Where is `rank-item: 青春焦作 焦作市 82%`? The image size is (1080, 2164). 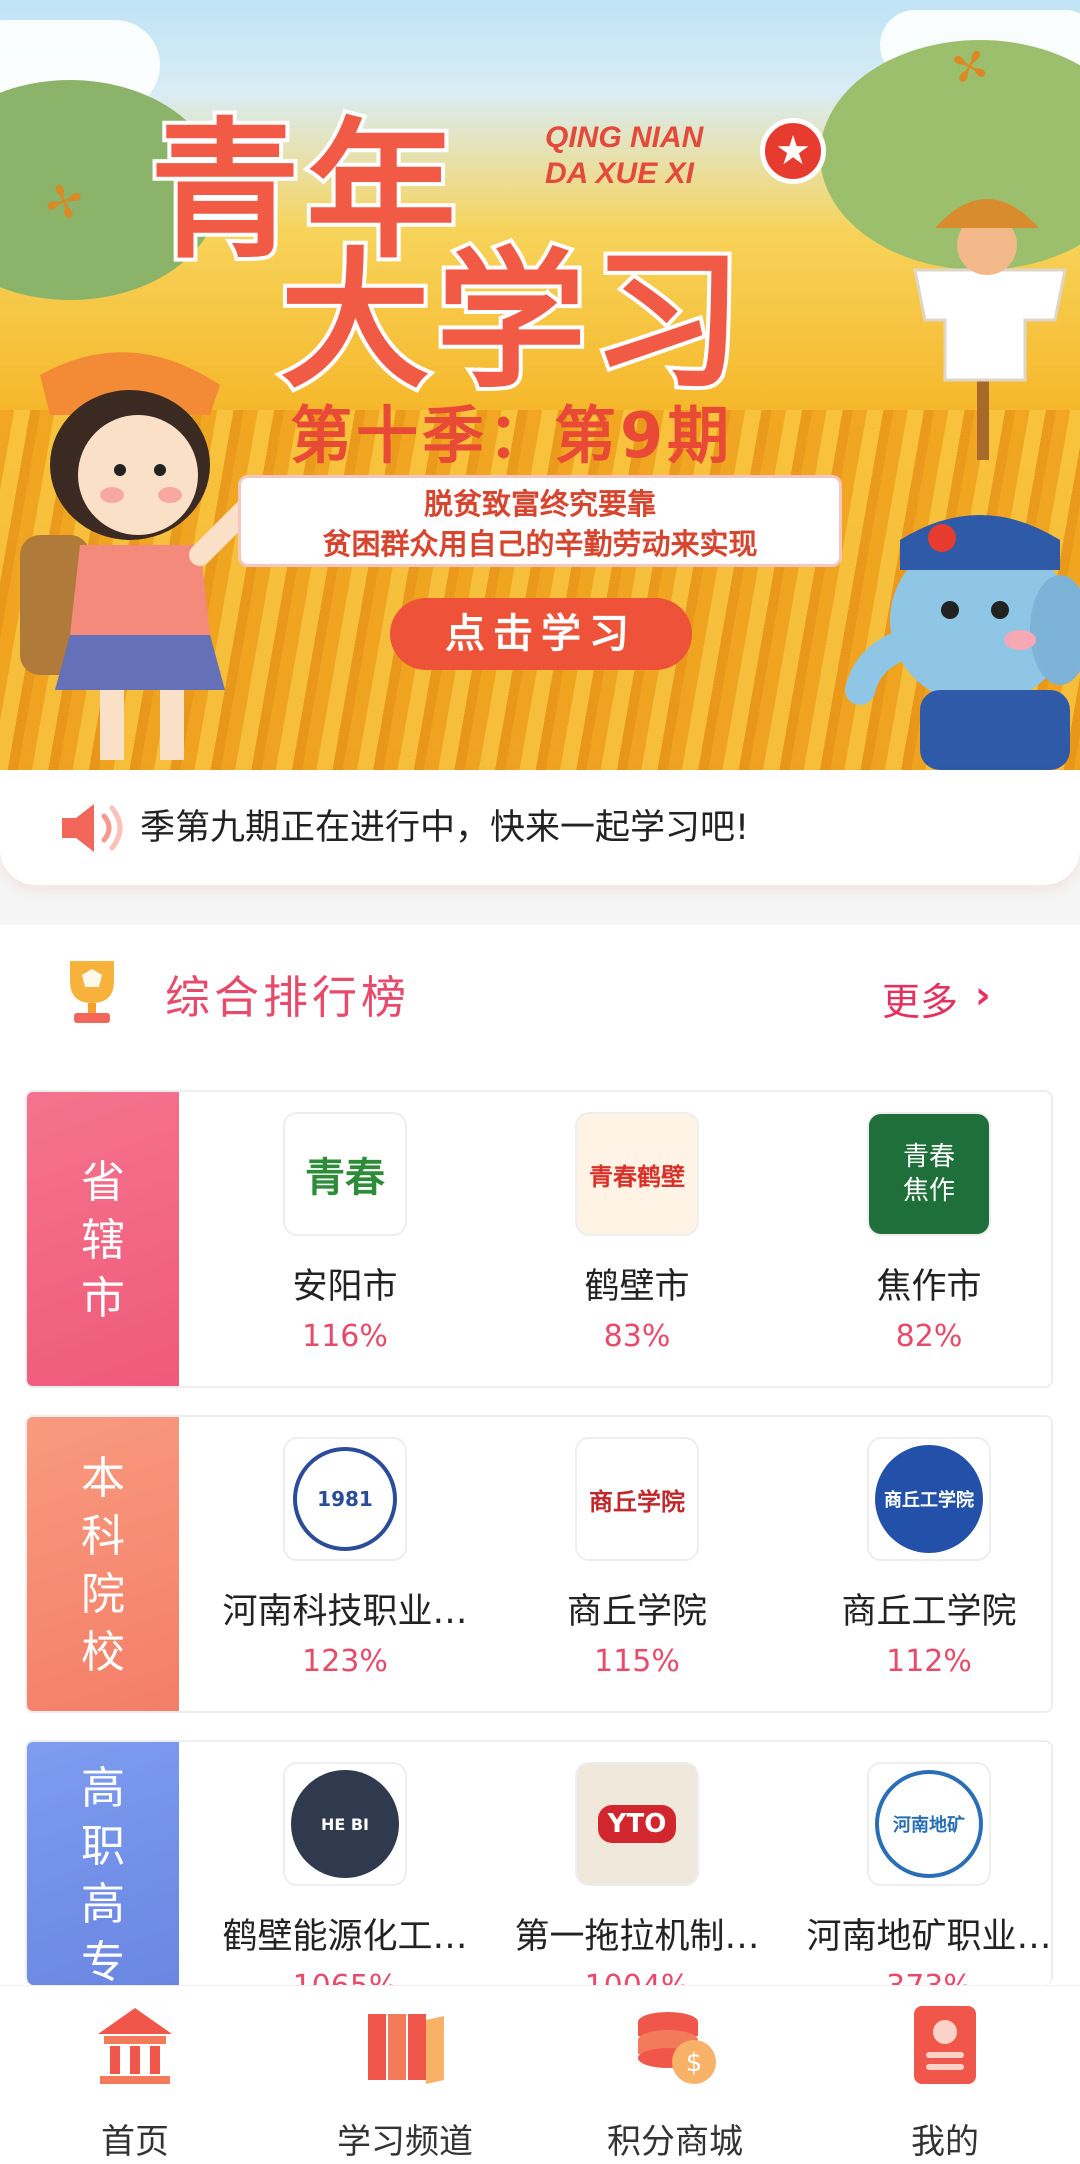 rank-item: 青春焦作 焦作市 82% is located at coordinates (917, 1247).